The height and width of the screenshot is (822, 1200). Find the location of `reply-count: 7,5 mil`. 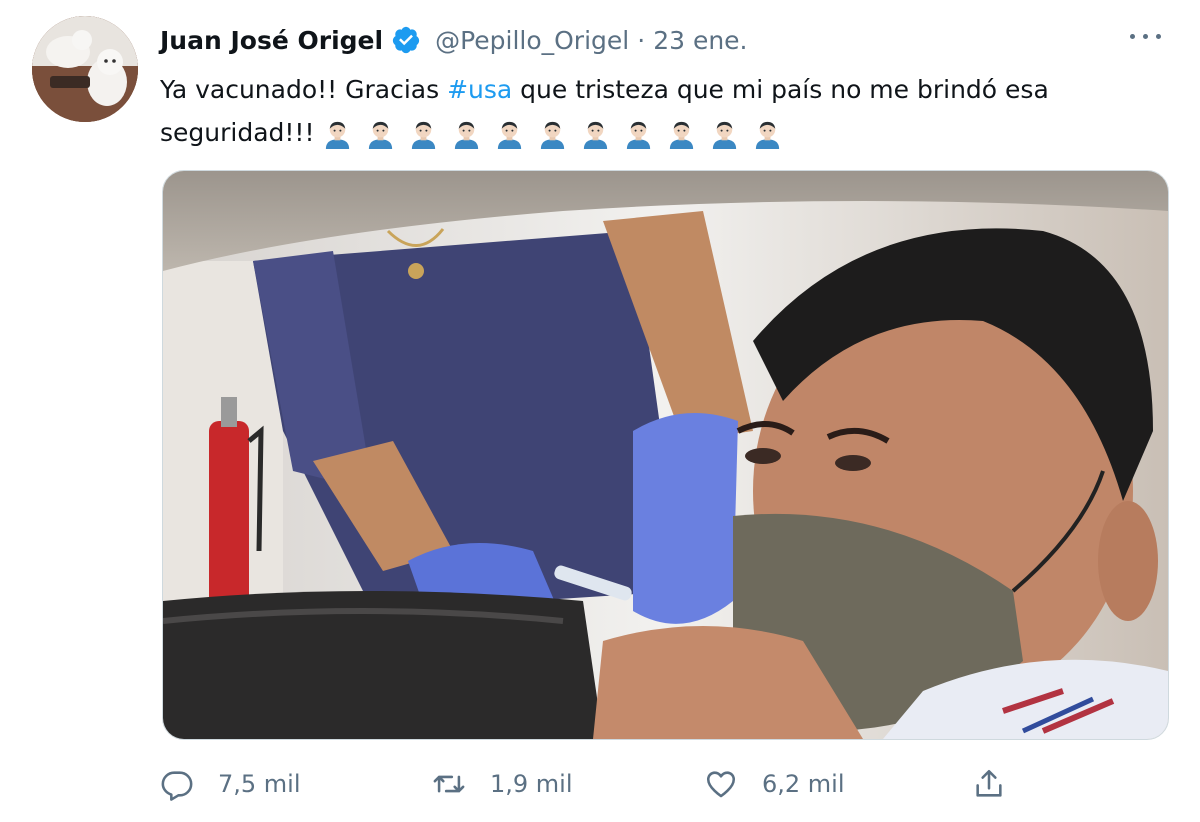

reply-count: 7,5 mil is located at coordinates (259, 784).